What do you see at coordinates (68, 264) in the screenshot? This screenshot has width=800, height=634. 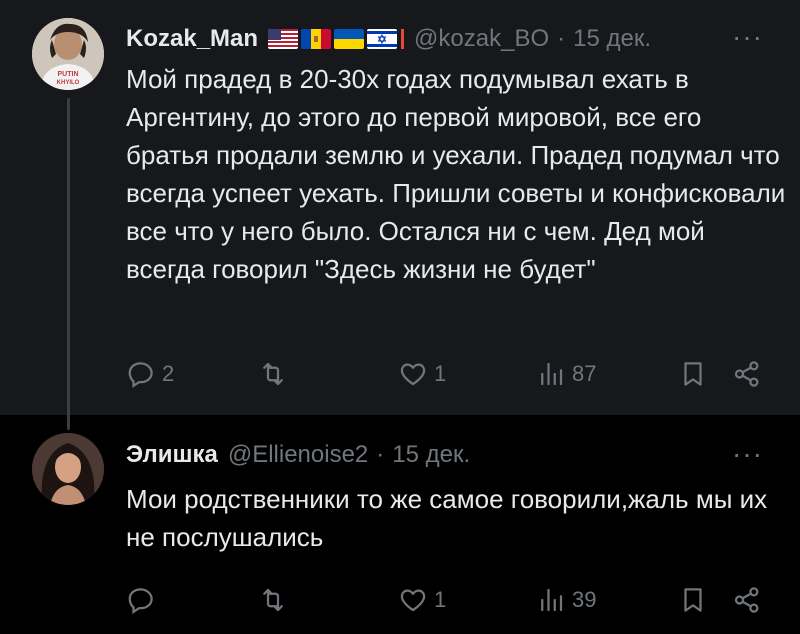 I see `thread-connector` at bounding box center [68, 264].